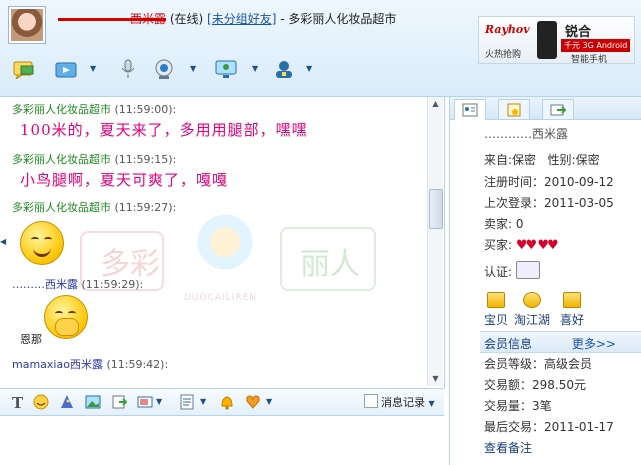  I want to click on notepad-icon, so click(187, 402).